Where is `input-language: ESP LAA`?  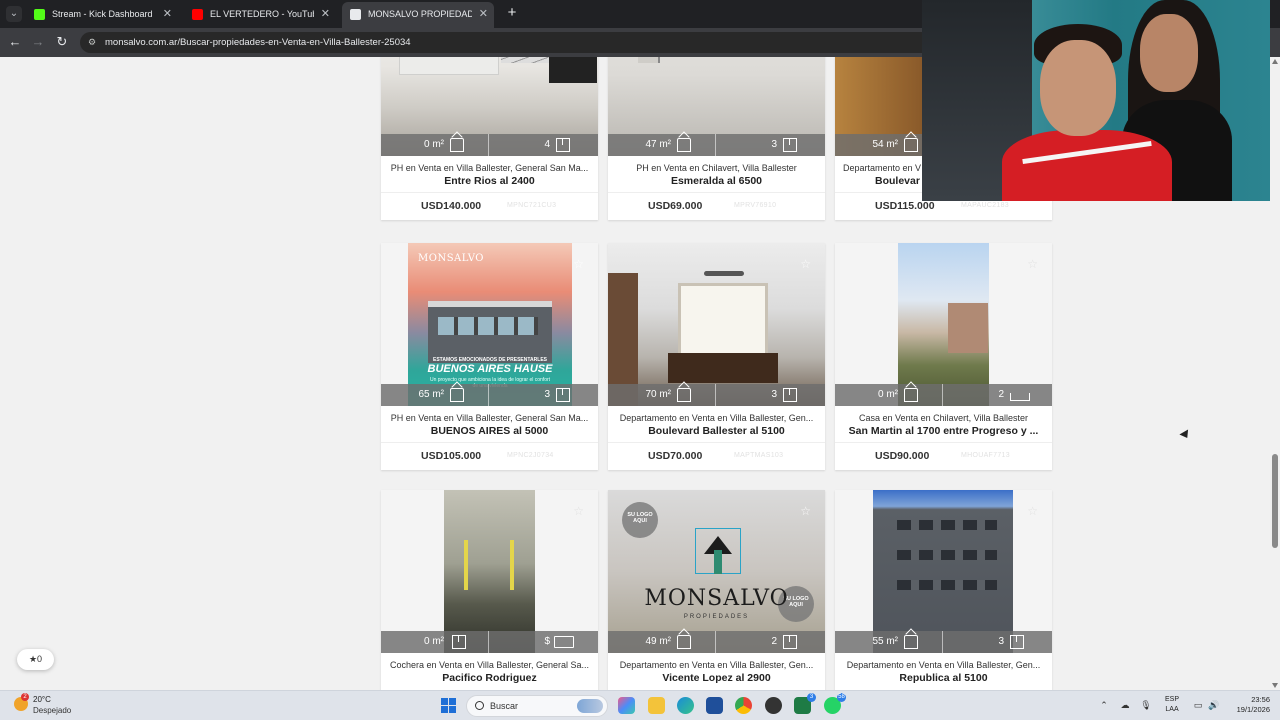 input-language: ESP LAA is located at coordinates (1172, 705).